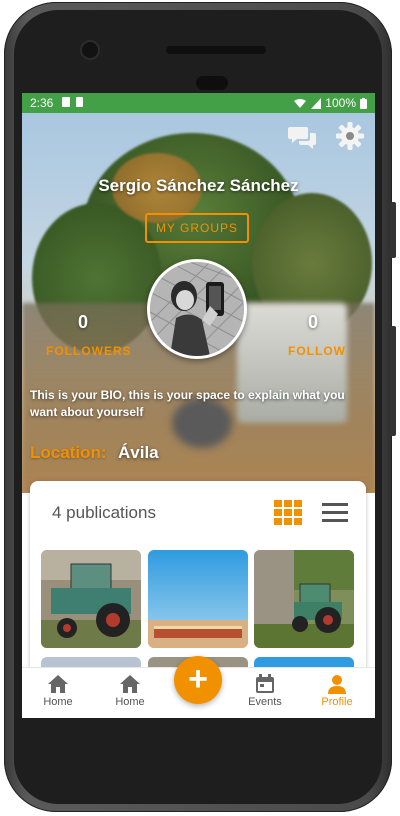 Image resolution: width=400 pixels, height=816 pixels. Describe the element at coordinates (198, 103) in the screenshot. I see `status-bar: 2:36 100%` at that location.